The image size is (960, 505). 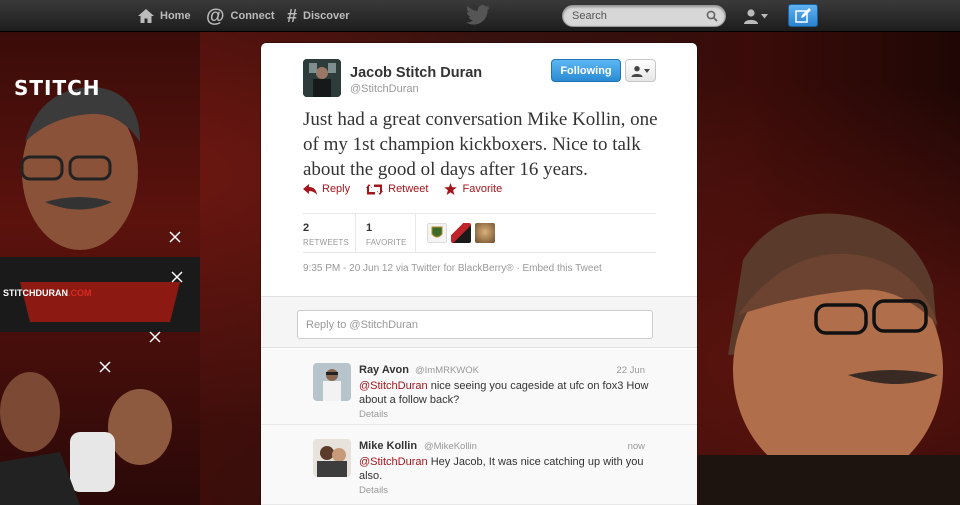 I want to click on reply-author-handle: @ImMRKWOK, so click(x=447, y=370).